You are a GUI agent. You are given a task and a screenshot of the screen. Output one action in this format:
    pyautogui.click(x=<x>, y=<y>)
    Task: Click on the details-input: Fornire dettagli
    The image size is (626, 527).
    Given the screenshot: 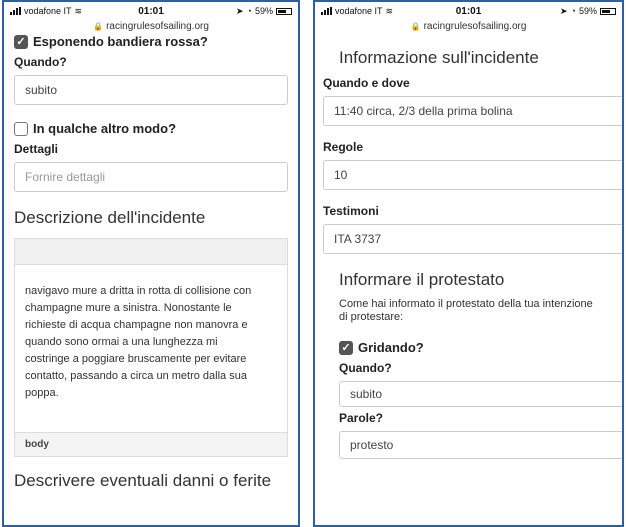 What is the action you would take?
    pyautogui.click(x=151, y=177)
    